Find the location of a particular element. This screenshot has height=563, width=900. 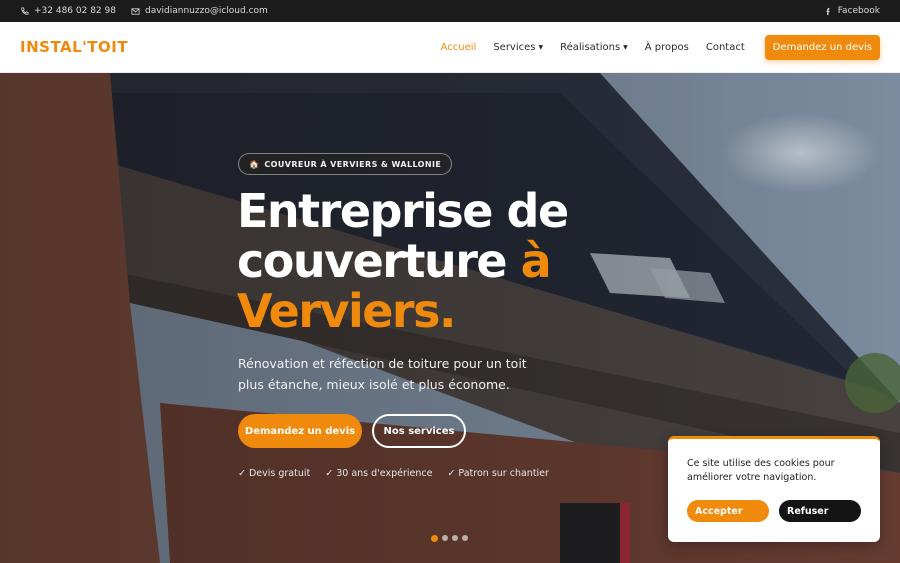

email-address: davidiannuzzo@icloud.com is located at coordinates (206, 11).